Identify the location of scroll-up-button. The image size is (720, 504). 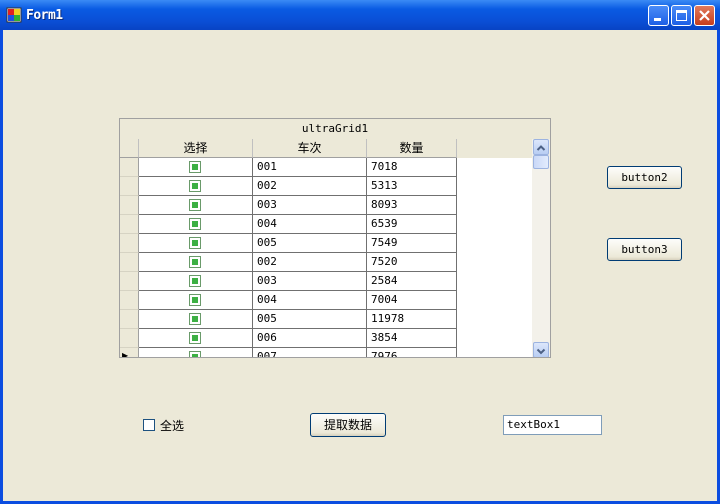
(541, 147).